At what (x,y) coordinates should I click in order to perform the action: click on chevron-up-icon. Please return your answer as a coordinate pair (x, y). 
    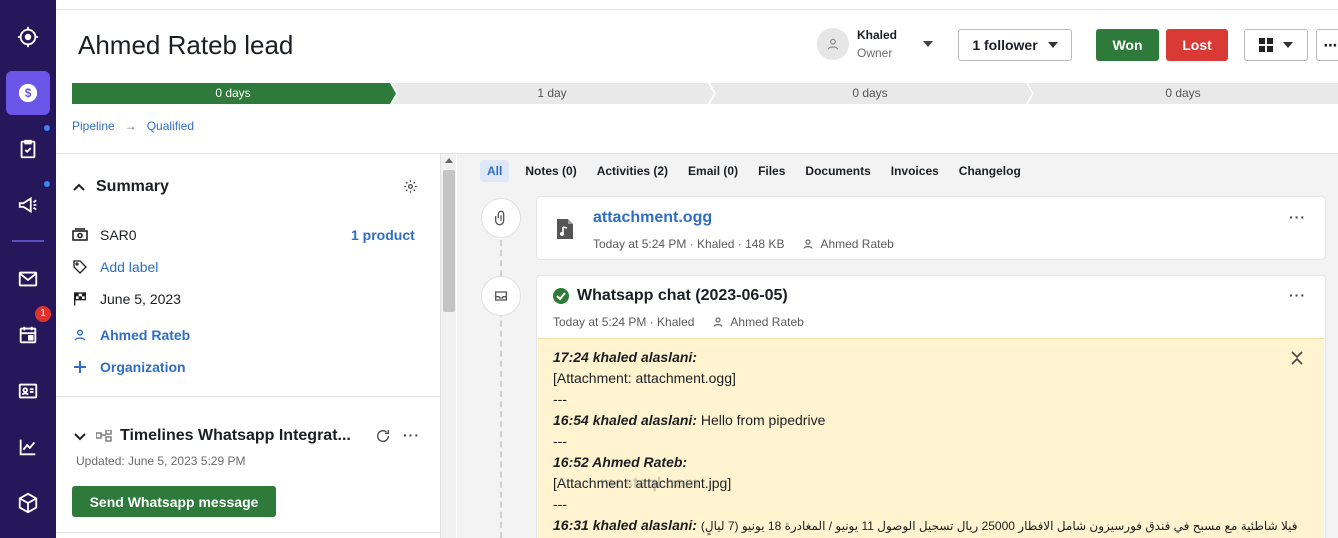
    Looking at the image, I should click on (79, 187).